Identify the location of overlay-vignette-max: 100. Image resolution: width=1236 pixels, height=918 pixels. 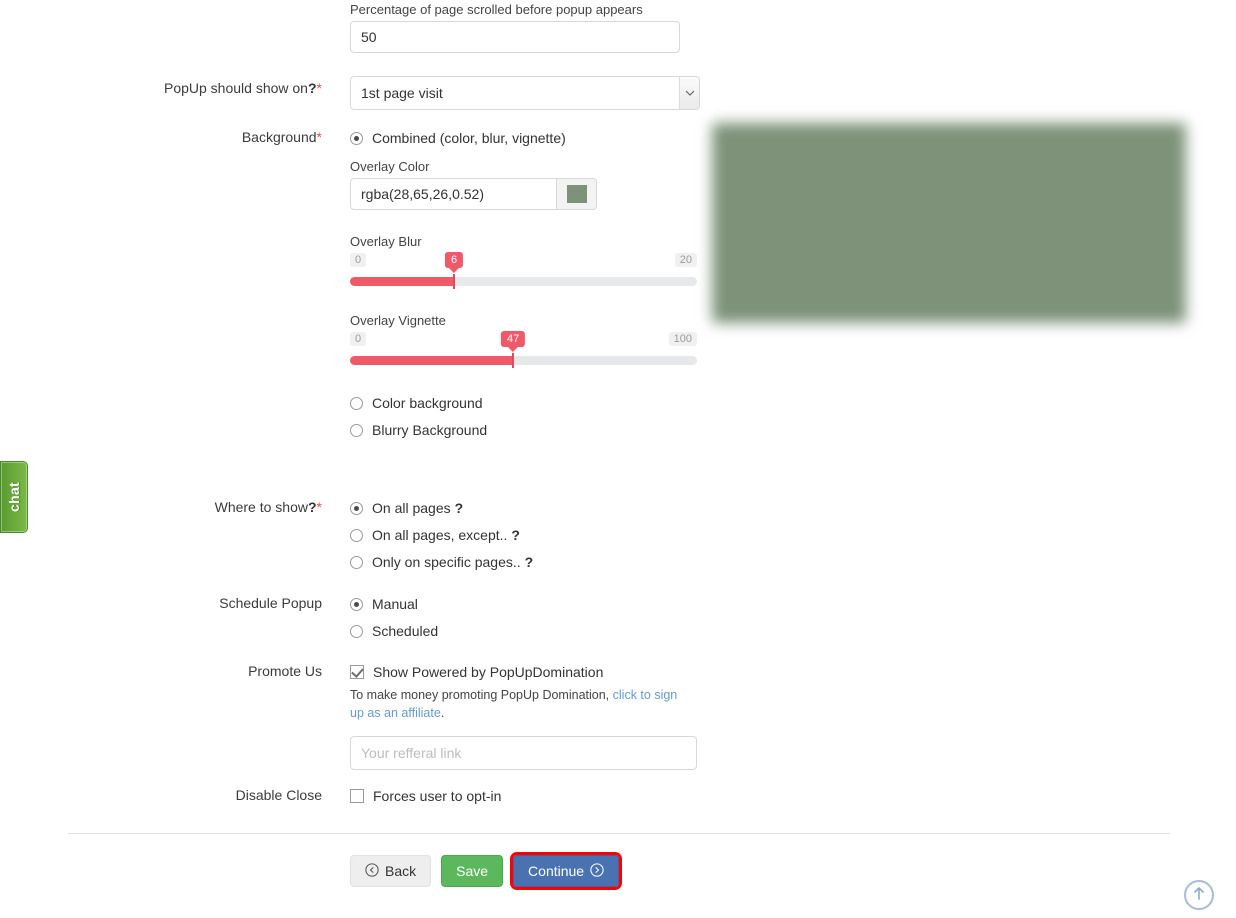
(682, 339).